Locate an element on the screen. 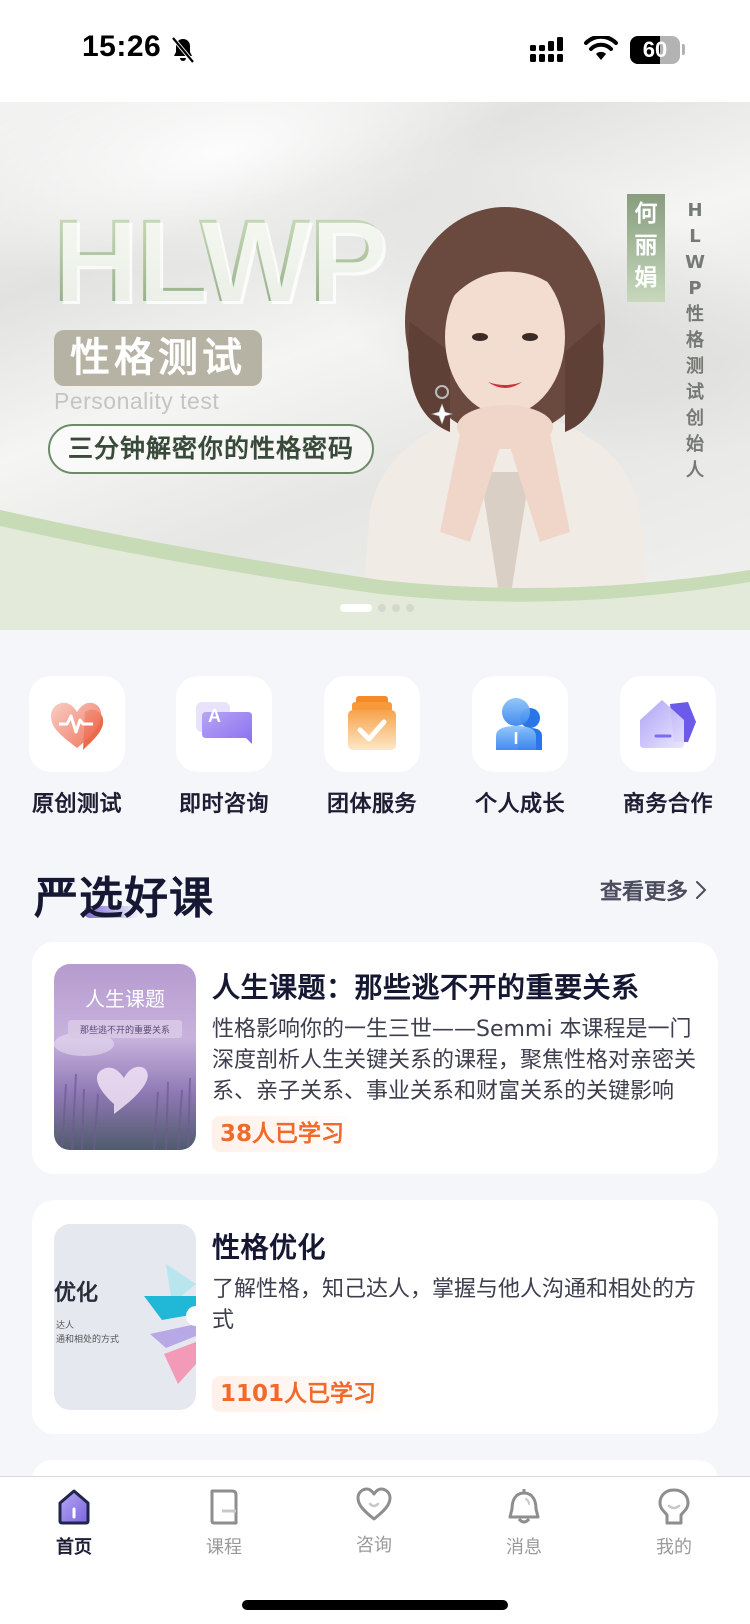 Image resolution: width=750 pixels, height=1624 pixels. tab-consult: 咨询 is located at coordinates (374, 1521).